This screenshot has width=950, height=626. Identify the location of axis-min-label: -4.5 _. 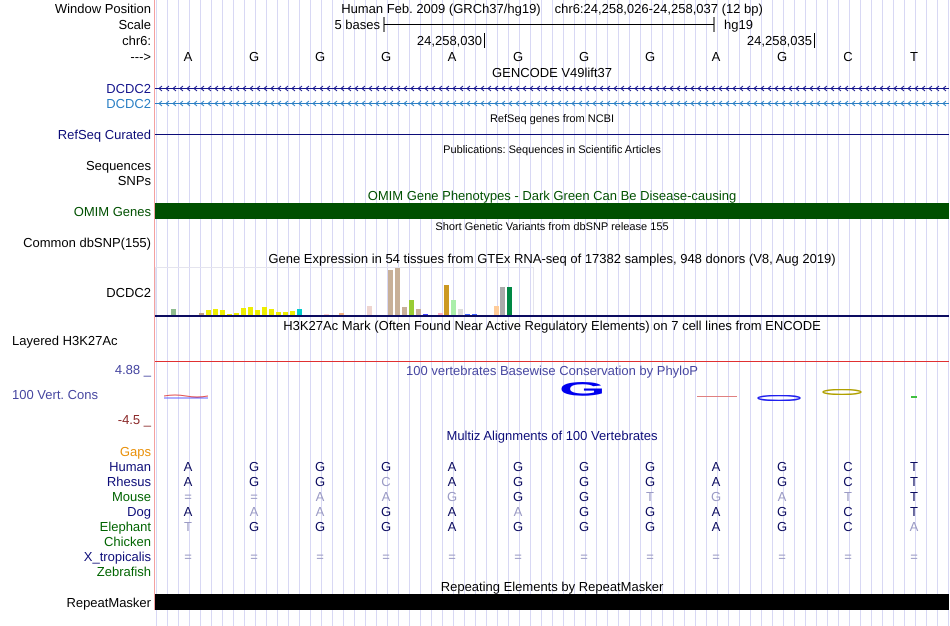
(134, 419).